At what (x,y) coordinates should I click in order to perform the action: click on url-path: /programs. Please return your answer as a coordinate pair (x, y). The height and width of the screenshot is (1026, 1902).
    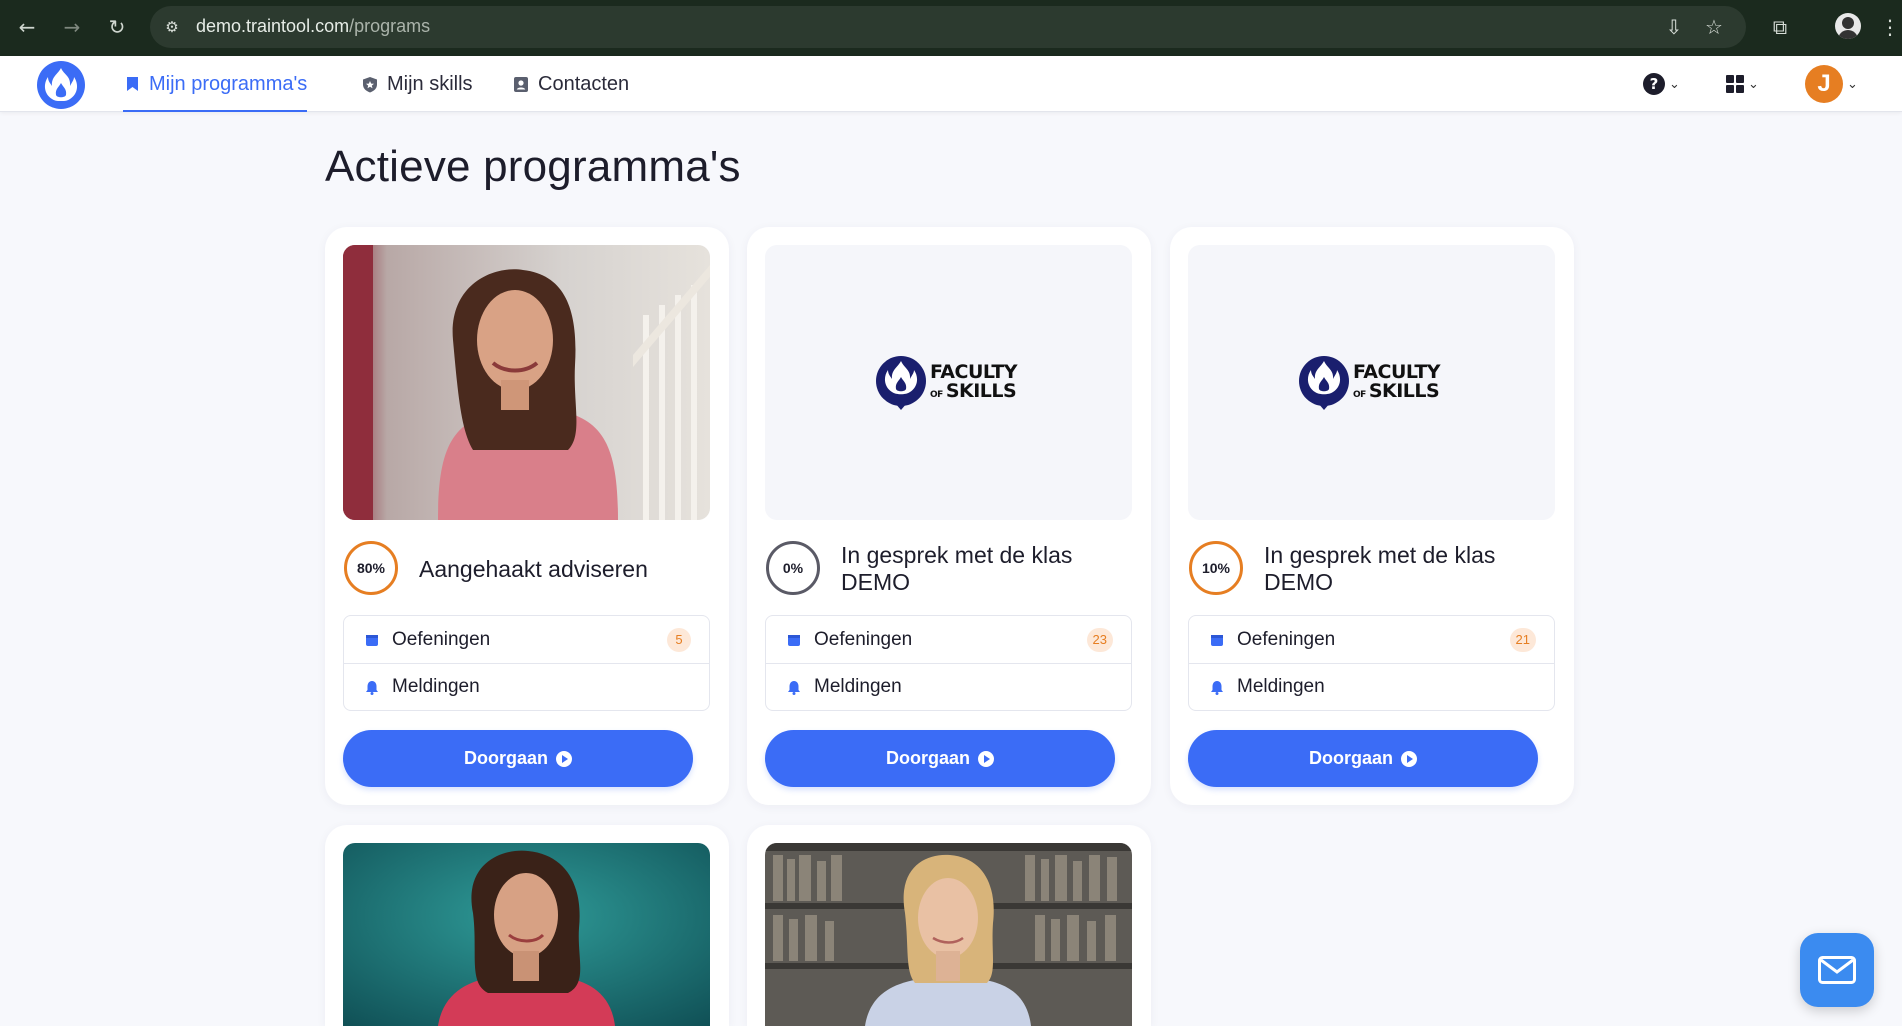
    Looking at the image, I should click on (390, 26).